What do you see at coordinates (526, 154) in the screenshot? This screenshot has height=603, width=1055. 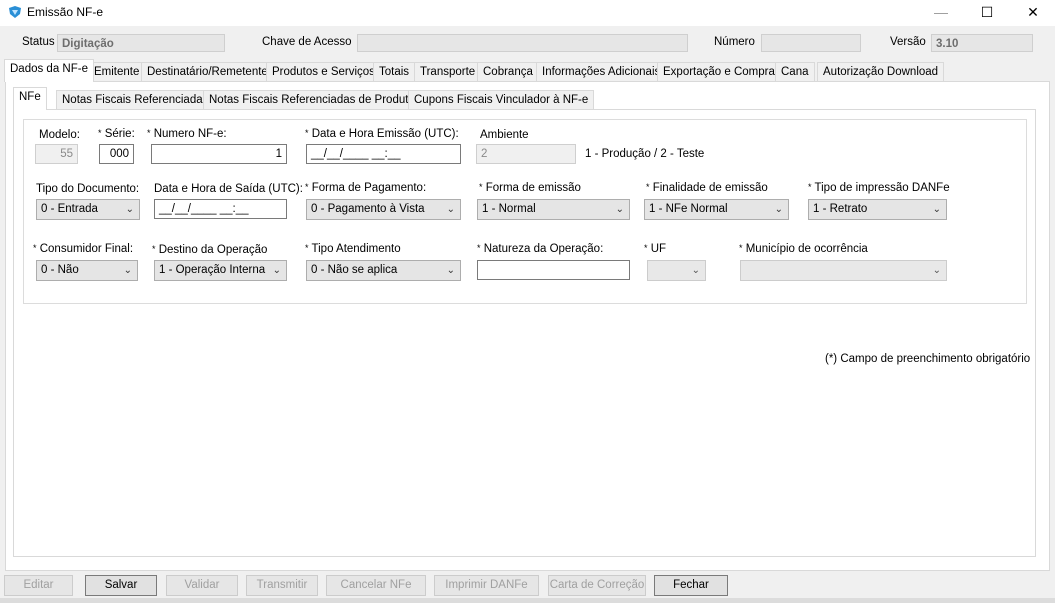 I see `ambiente-field: 2` at bounding box center [526, 154].